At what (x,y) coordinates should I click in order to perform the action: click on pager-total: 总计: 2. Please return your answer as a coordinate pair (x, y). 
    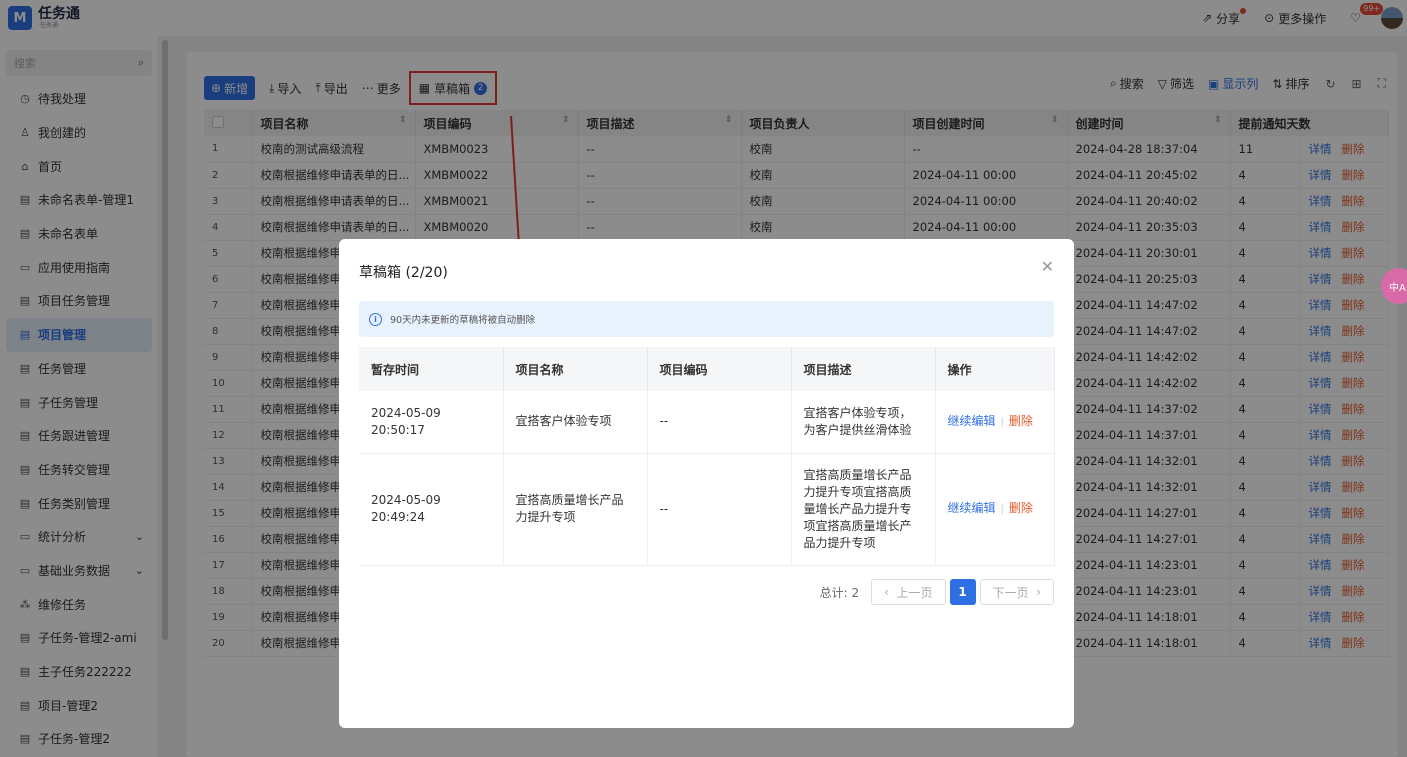
    Looking at the image, I should click on (839, 592).